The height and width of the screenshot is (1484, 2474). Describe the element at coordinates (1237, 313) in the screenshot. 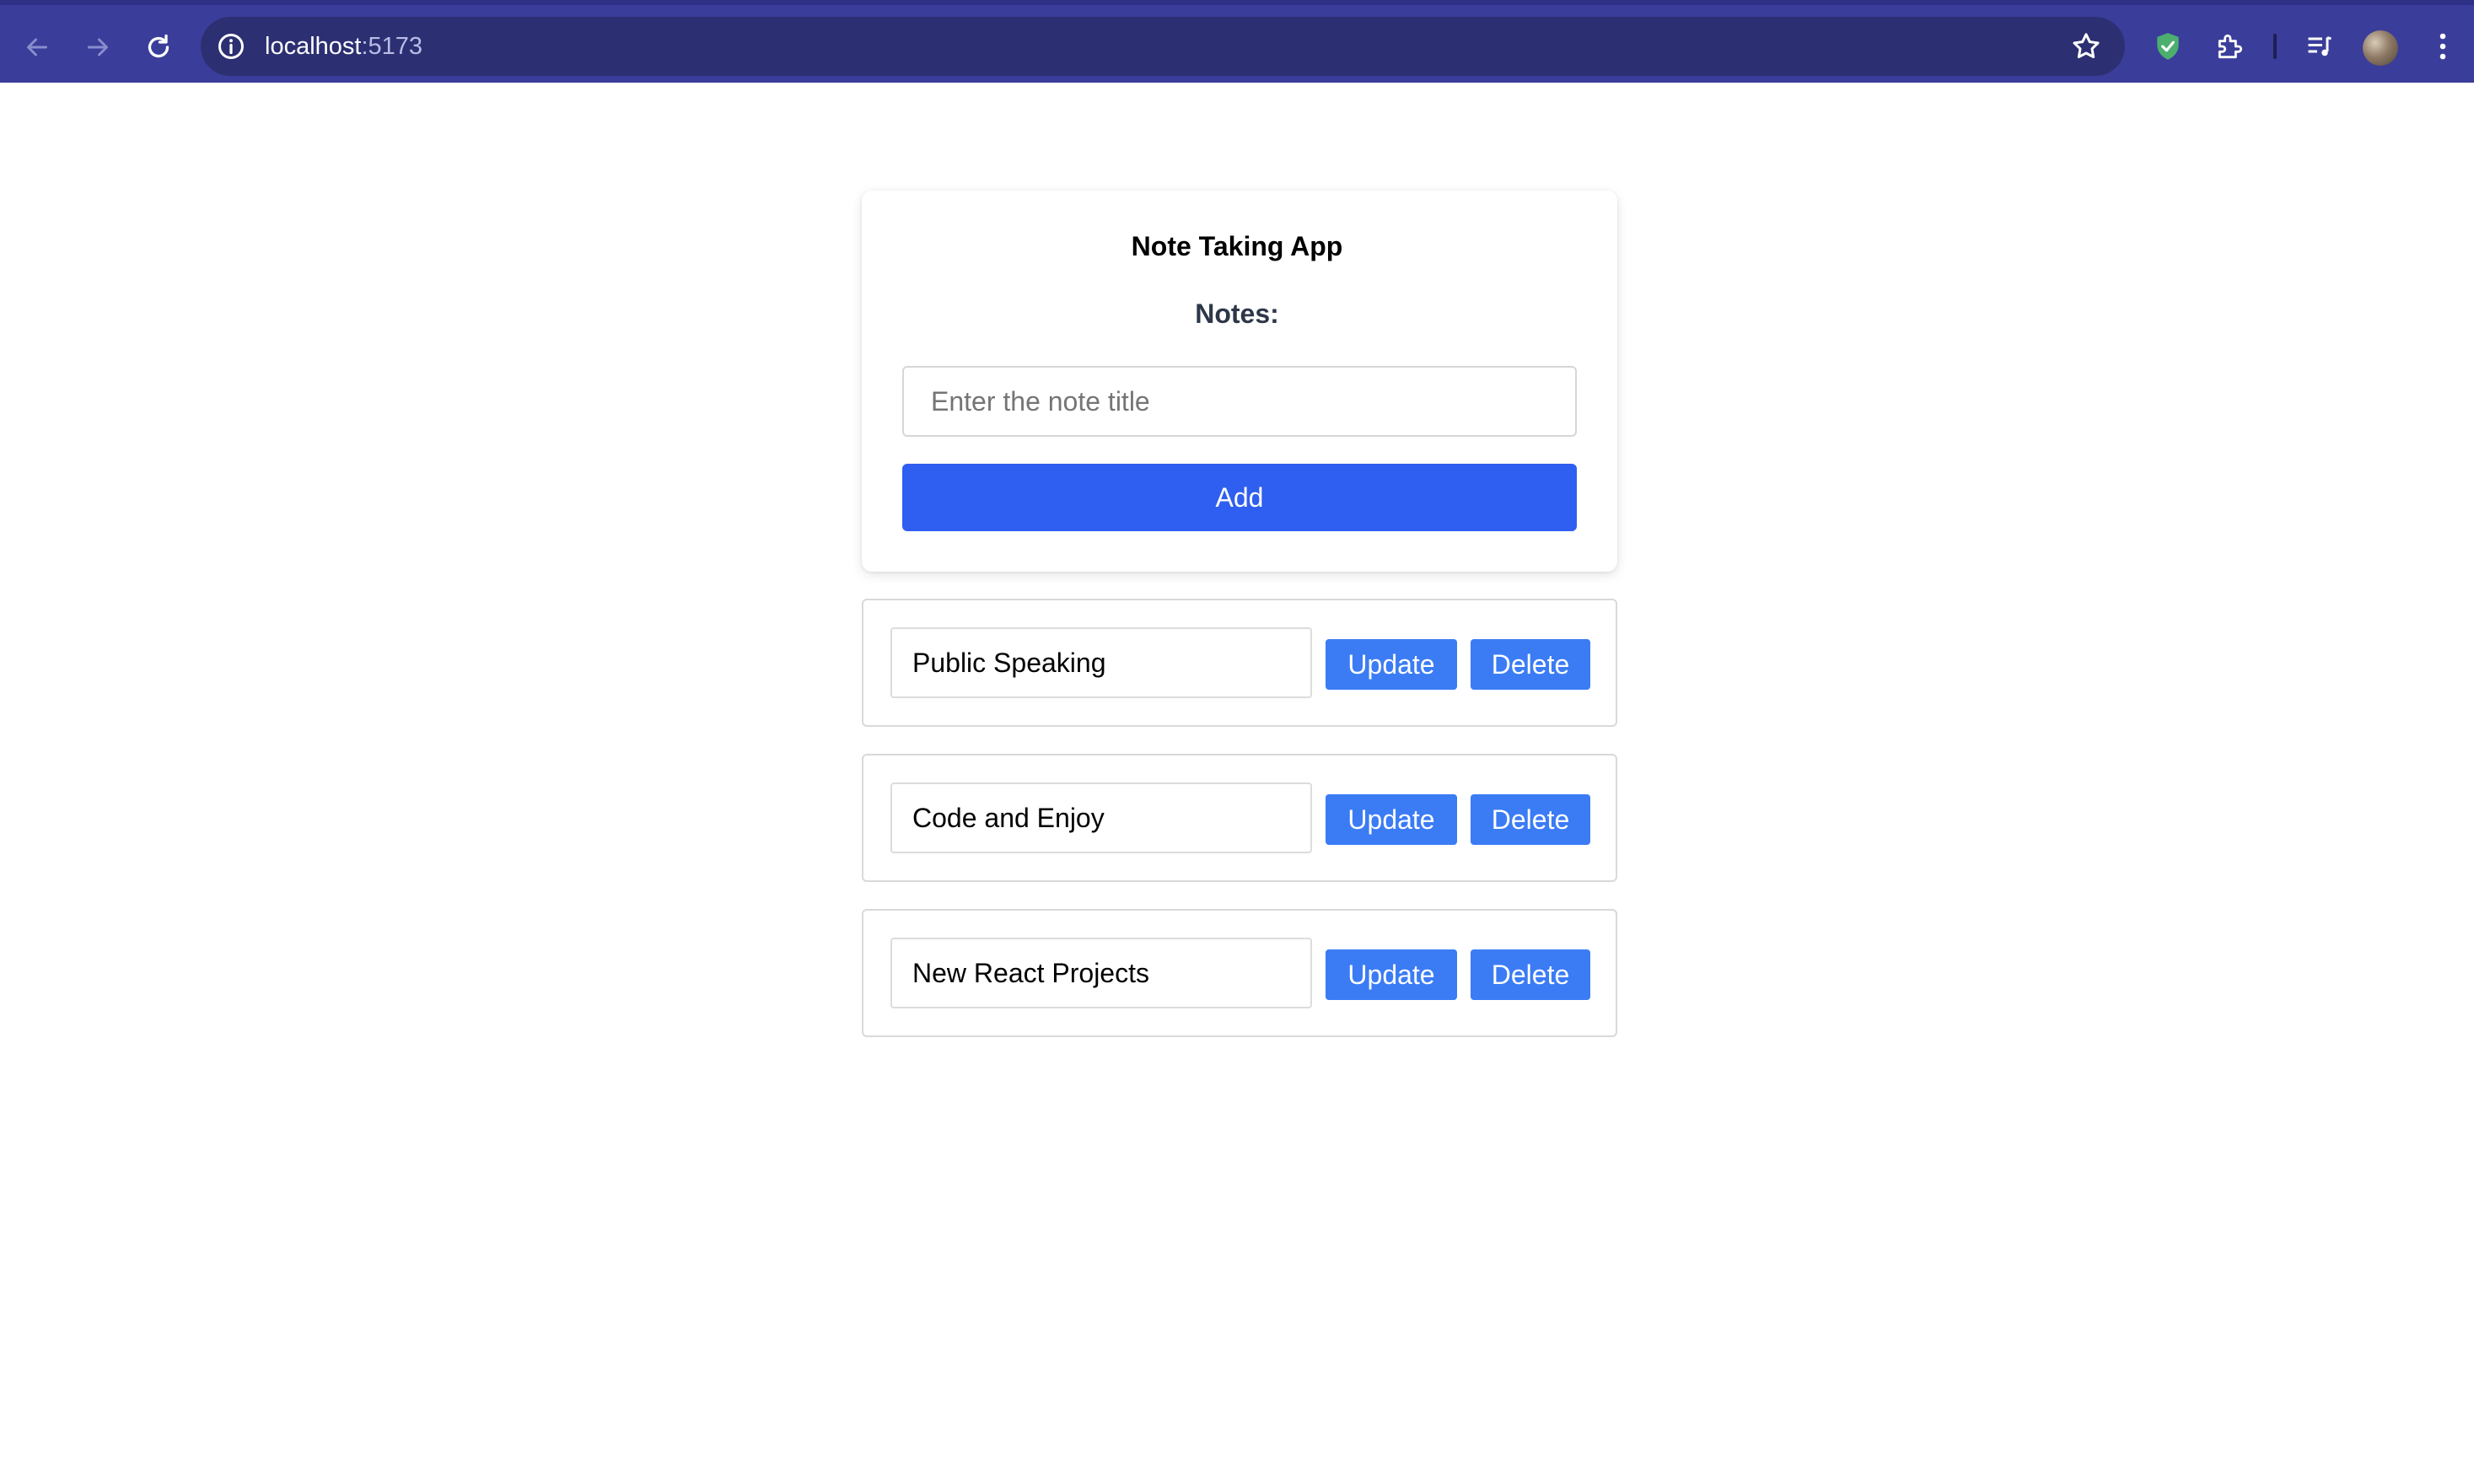

I see `notes-label: Notes:` at that location.